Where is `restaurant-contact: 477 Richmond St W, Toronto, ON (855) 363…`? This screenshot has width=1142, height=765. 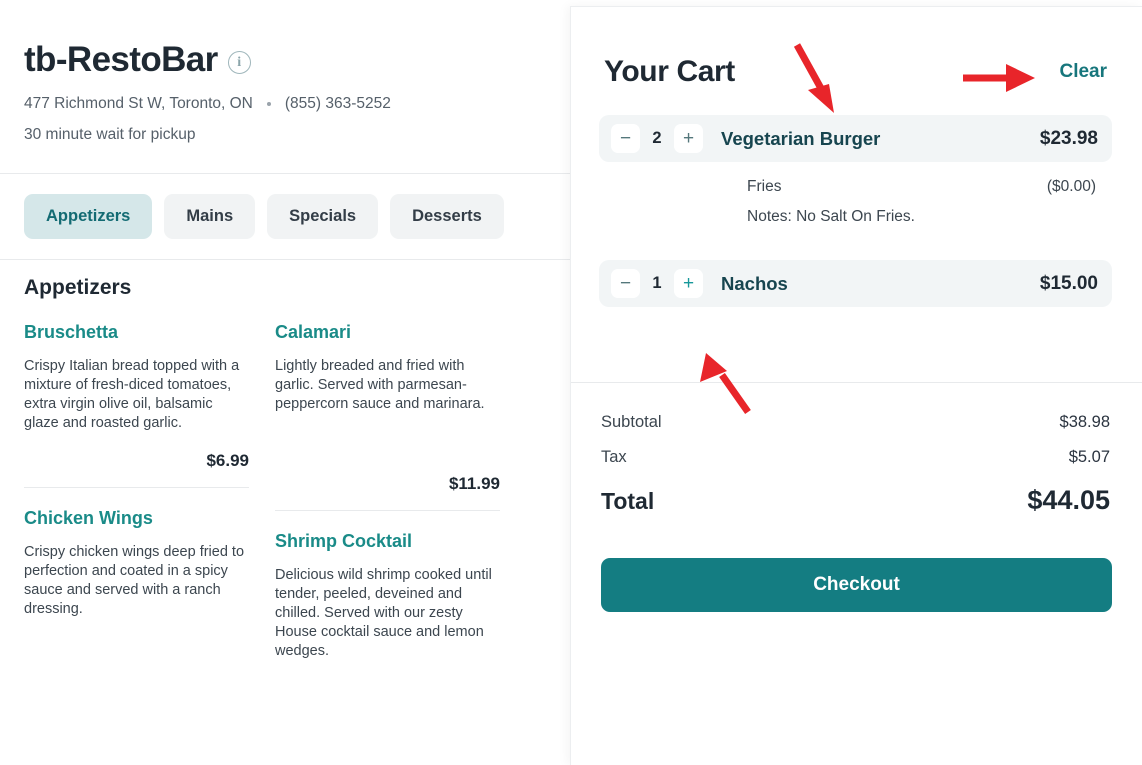
restaurant-contact: 477 Richmond St W, Toronto, ON (855) 363… is located at coordinates (297, 104).